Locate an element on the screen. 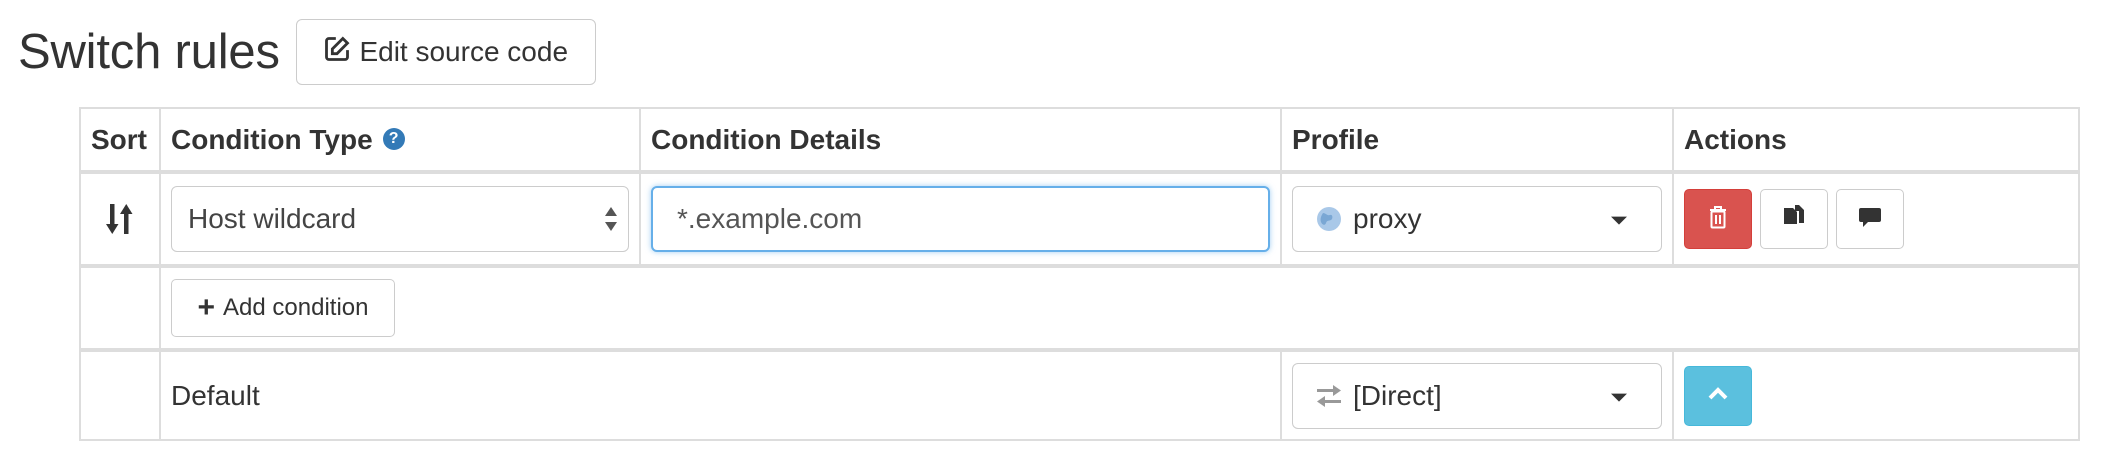 This screenshot has height=466, width=2110. globe-icon is located at coordinates (1329, 219).